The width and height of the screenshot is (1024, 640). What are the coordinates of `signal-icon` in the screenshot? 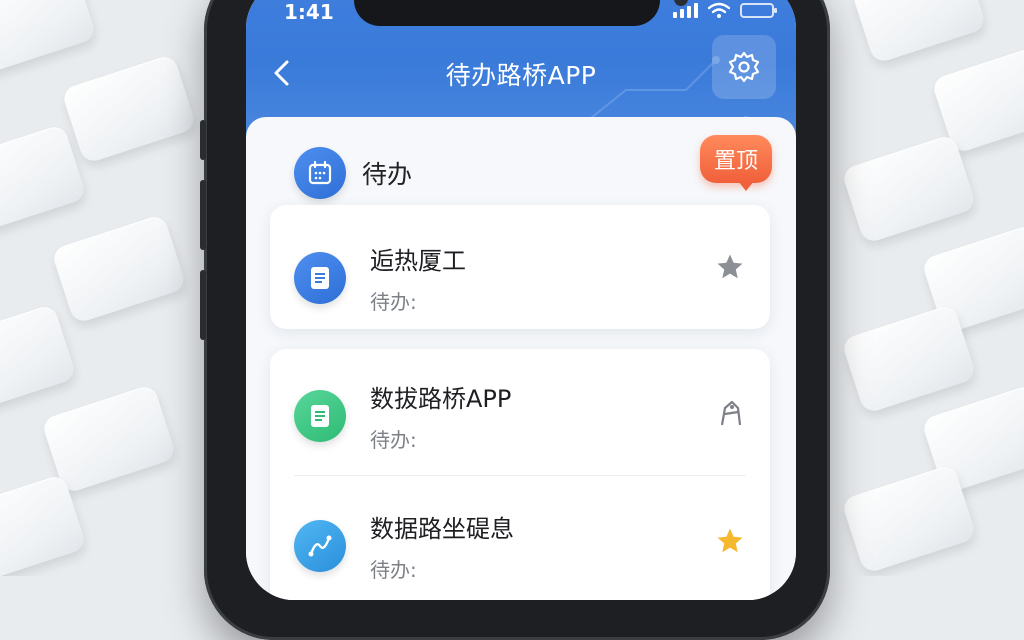 It's located at (685, 10).